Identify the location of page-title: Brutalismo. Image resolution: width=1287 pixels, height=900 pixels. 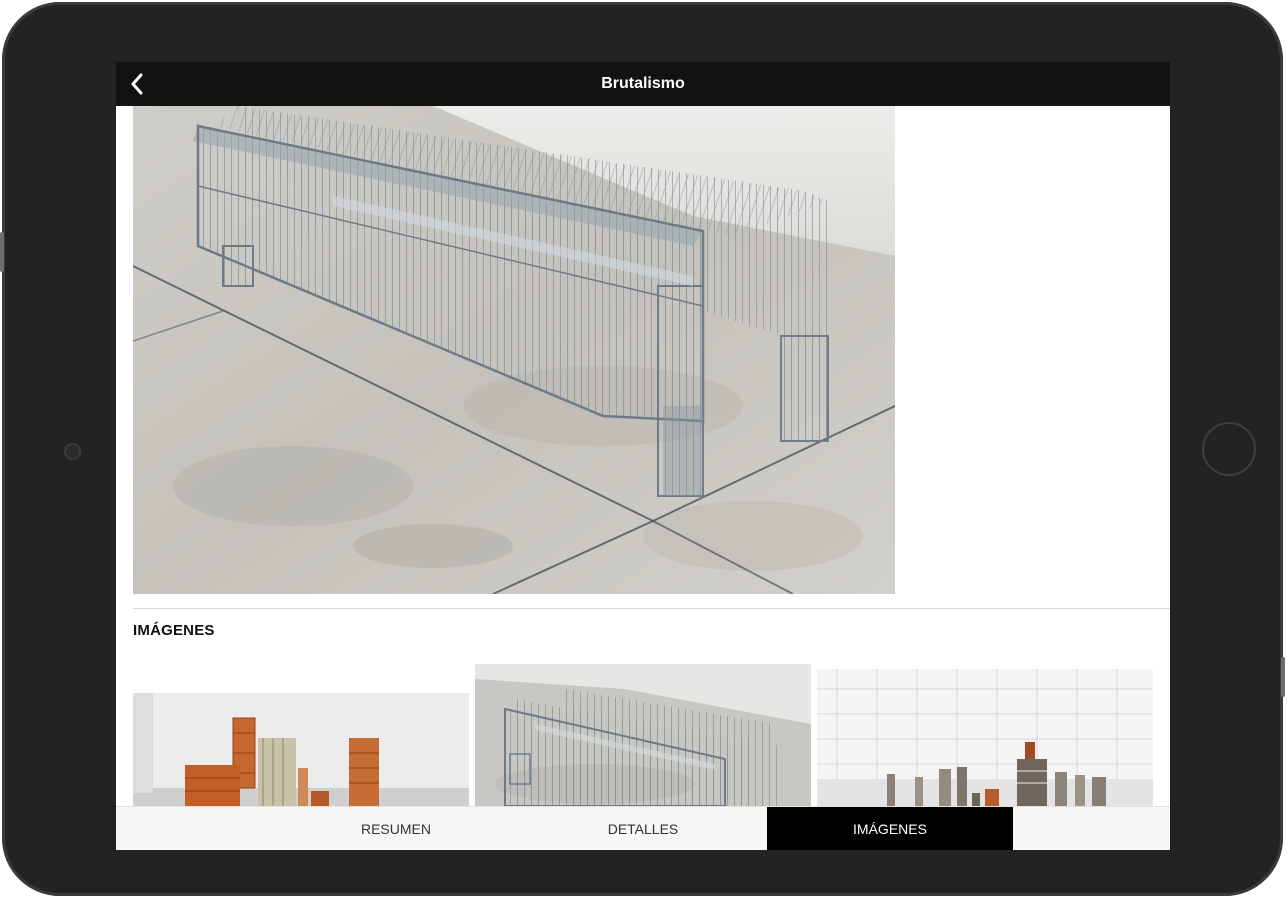
(643, 83).